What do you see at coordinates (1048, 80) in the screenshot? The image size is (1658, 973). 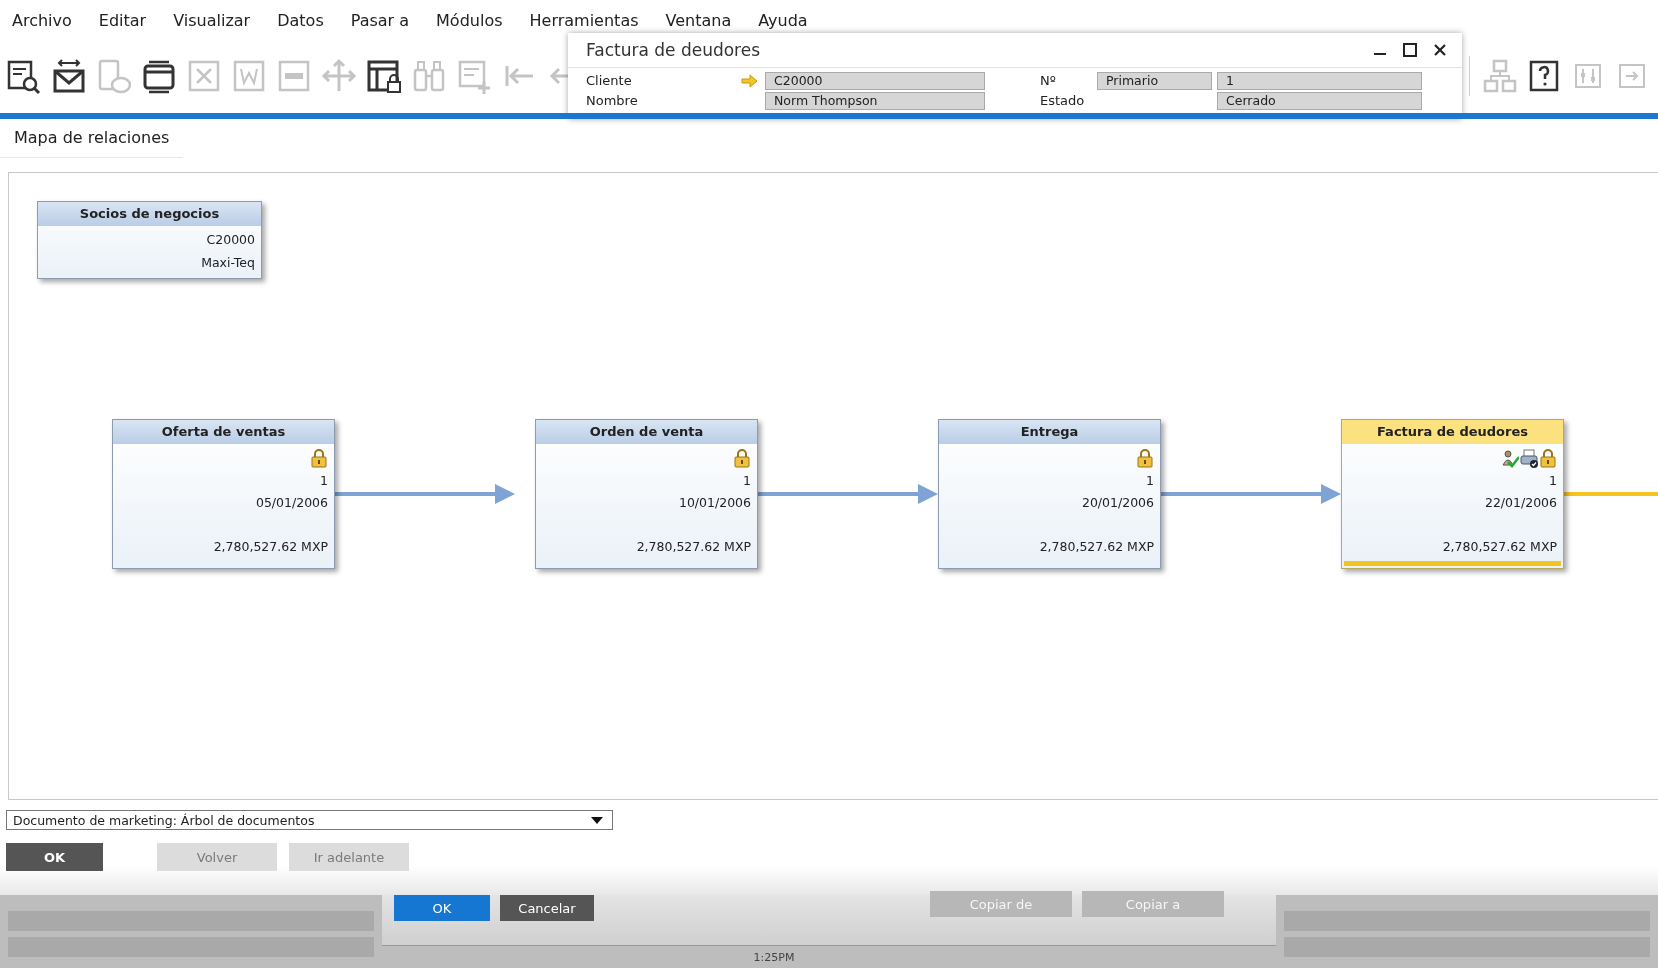 I see `field-label: Nº` at bounding box center [1048, 80].